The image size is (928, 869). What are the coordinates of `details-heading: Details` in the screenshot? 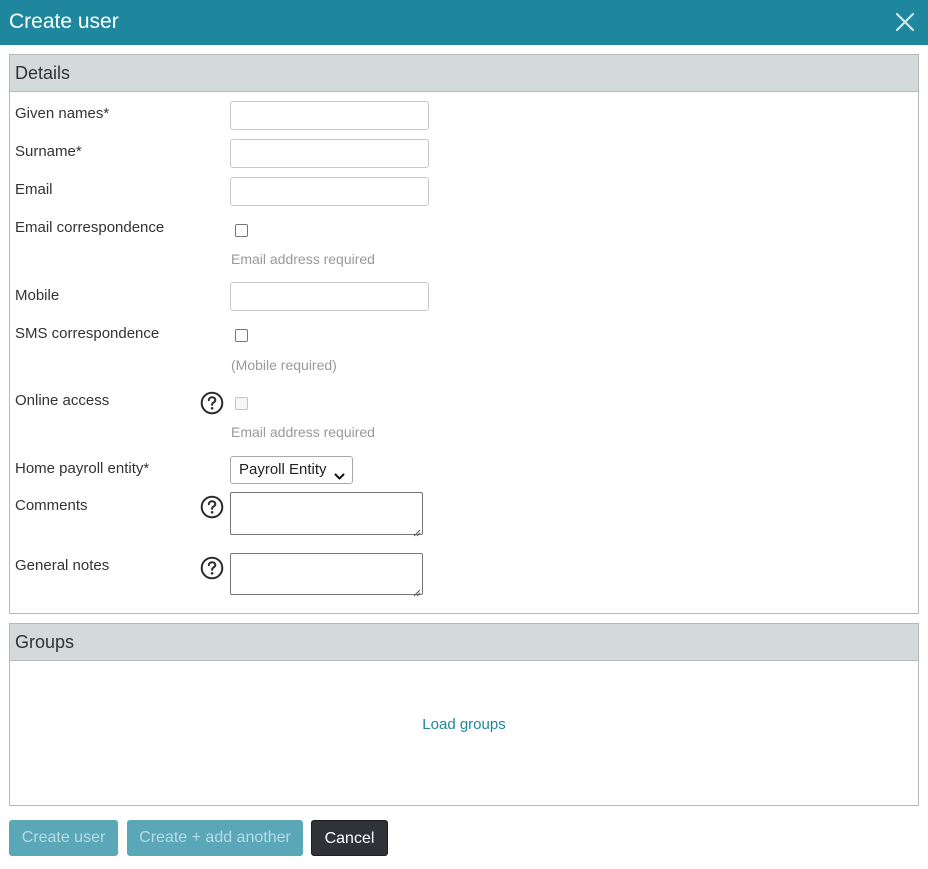 It's located at (464, 73).